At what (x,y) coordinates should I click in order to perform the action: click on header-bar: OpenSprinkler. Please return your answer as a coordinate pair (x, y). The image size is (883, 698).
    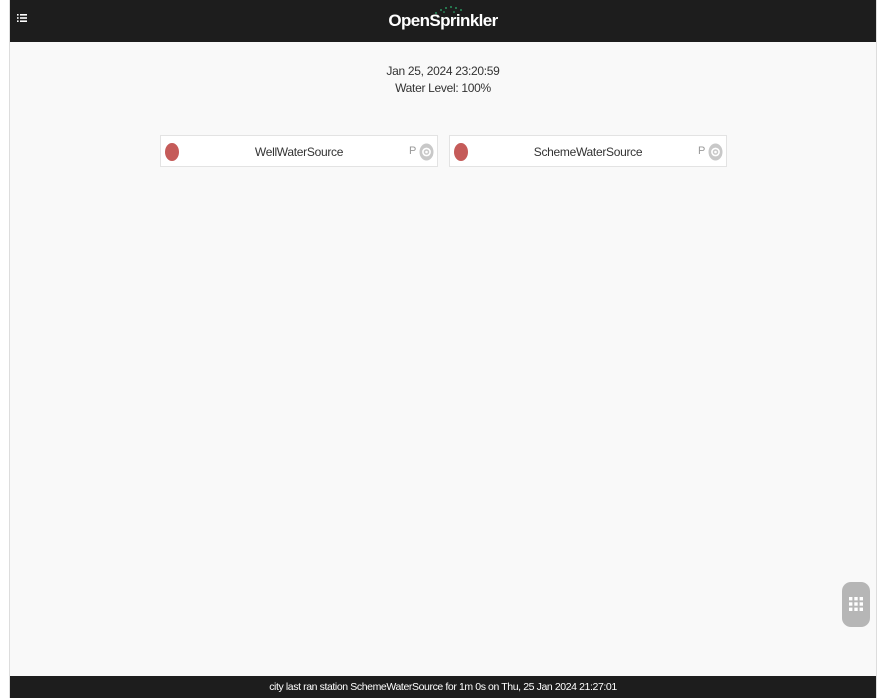
    Looking at the image, I should click on (443, 21).